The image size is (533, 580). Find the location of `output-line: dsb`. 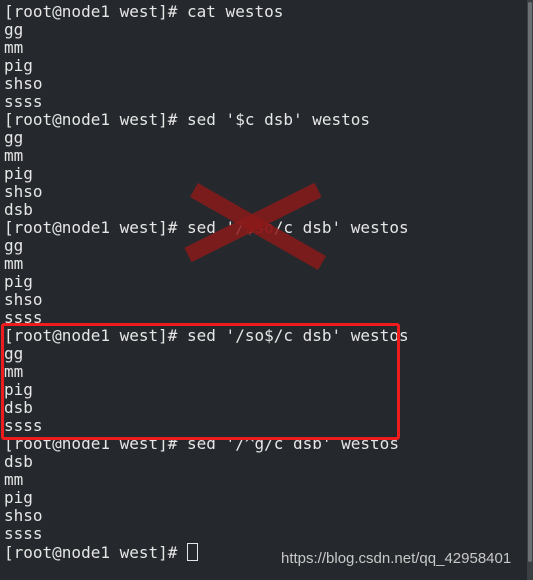

output-line: dsb is located at coordinates (18, 461).